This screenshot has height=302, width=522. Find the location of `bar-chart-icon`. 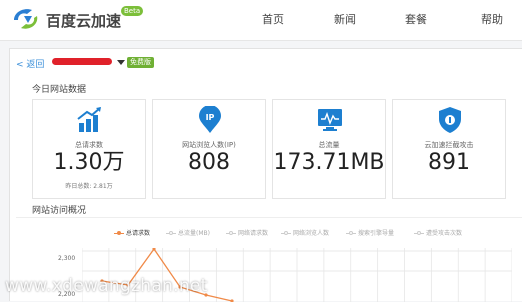

bar-chart-icon is located at coordinates (89, 119).